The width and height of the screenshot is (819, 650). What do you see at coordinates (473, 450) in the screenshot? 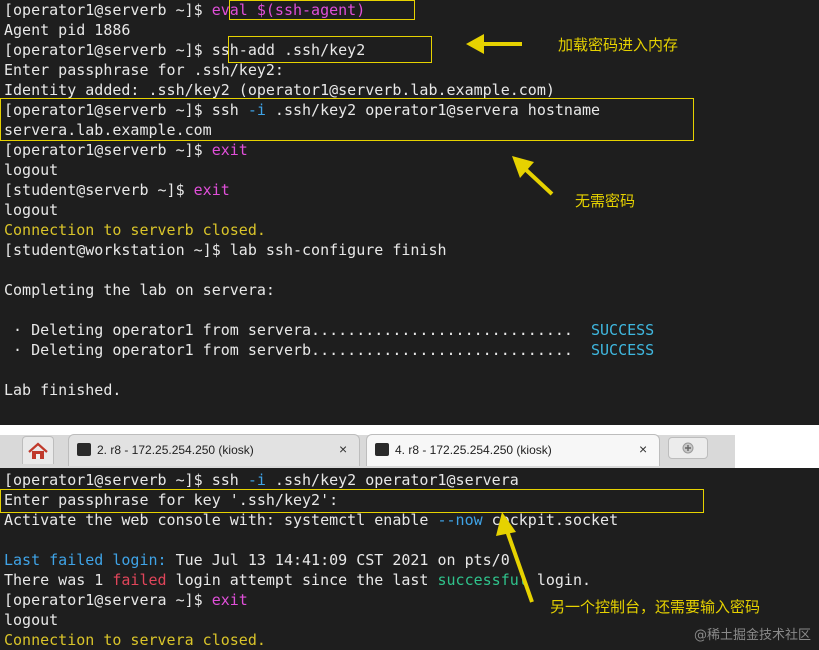
I see `tab-label: 4. r8 - 172.25.254.250 (kiosk)` at bounding box center [473, 450].